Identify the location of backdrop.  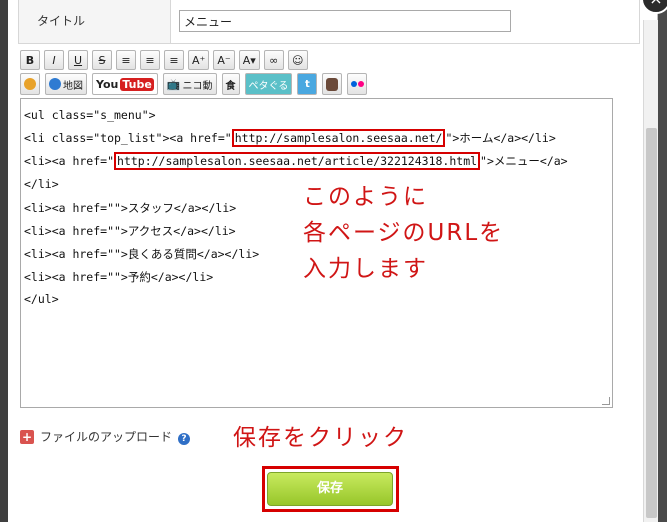
(4, 261).